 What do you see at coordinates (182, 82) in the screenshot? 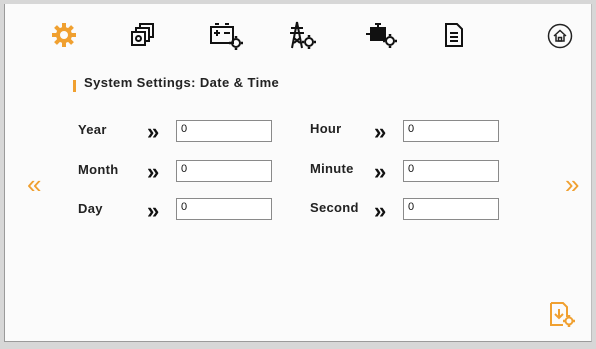
I see `page-title: System Settings: Date & Time` at bounding box center [182, 82].